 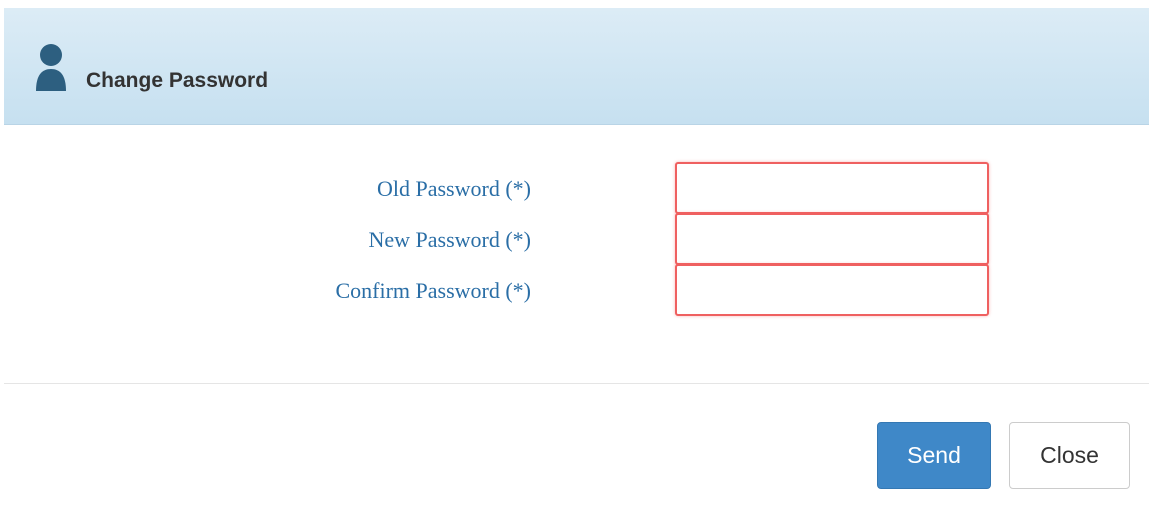 I want to click on confirm-password-row: Confirm Password (*), so click(x=574, y=290).